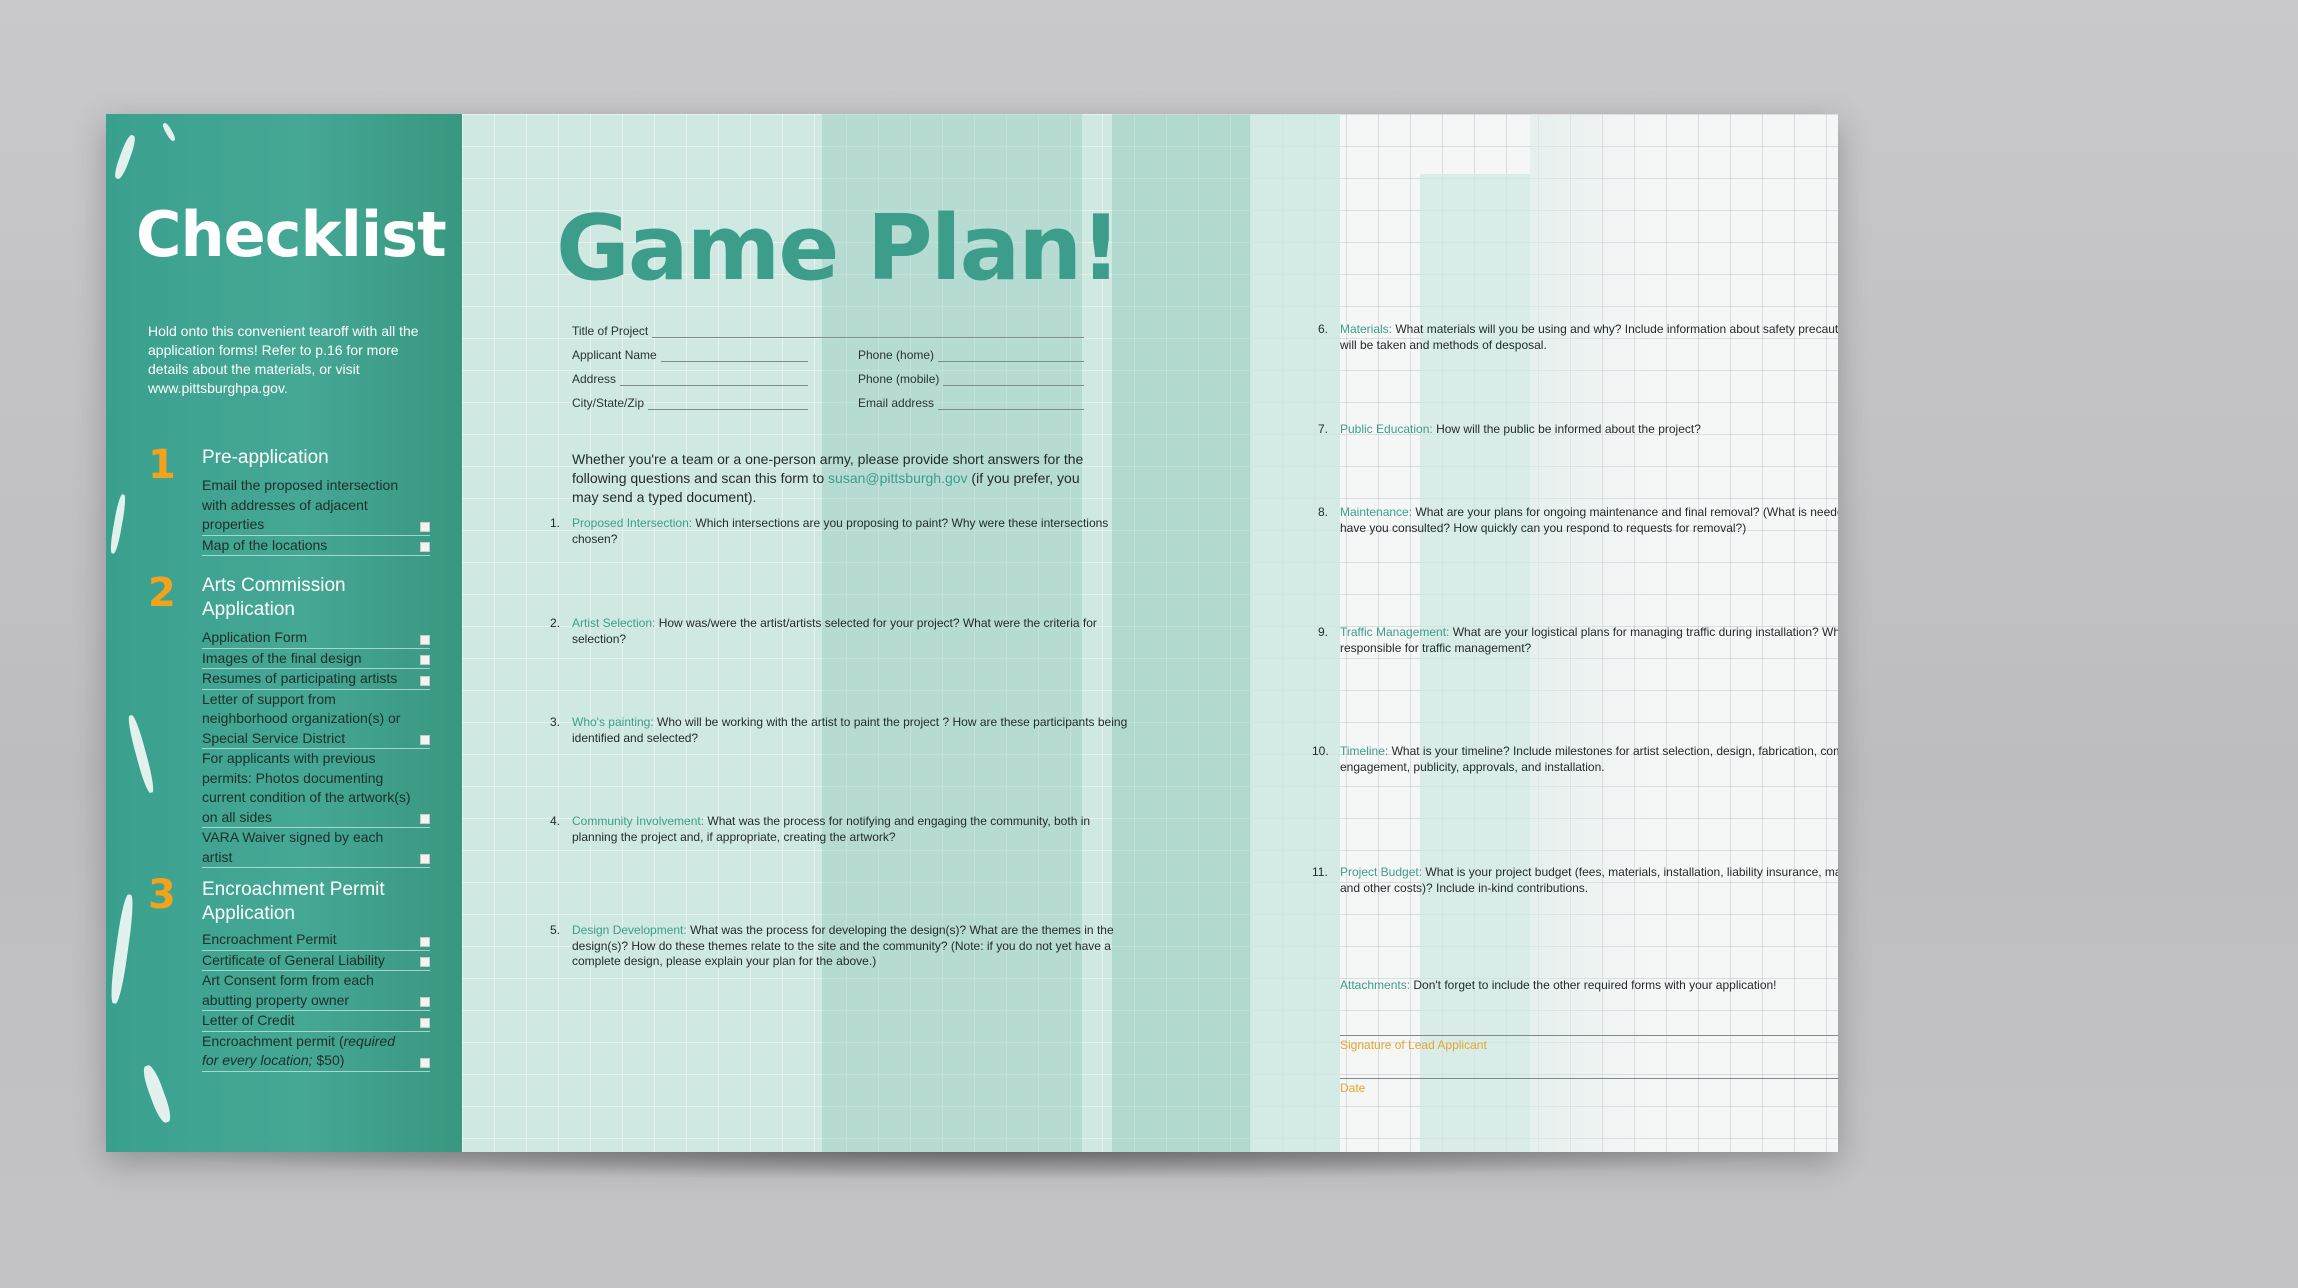 Image resolution: width=2298 pixels, height=1288 pixels. Describe the element at coordinates (638, 821) in the screenshot. I see `question-label: Community Involvement:` at that location.